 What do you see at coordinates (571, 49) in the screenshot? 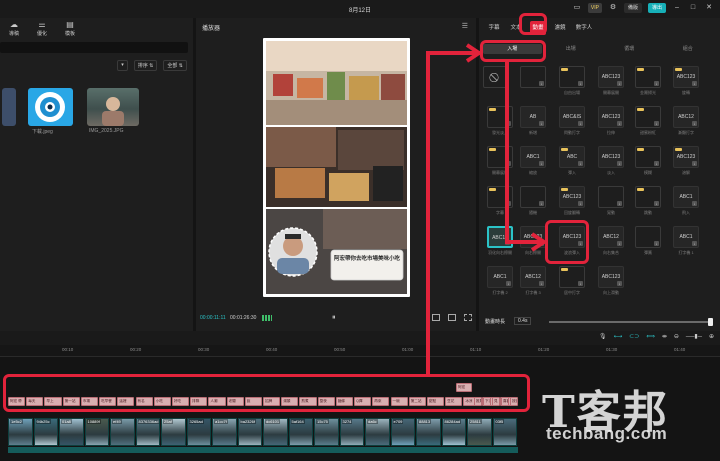
I see `subtab-1: 出場` at bounding box center [571, 49].